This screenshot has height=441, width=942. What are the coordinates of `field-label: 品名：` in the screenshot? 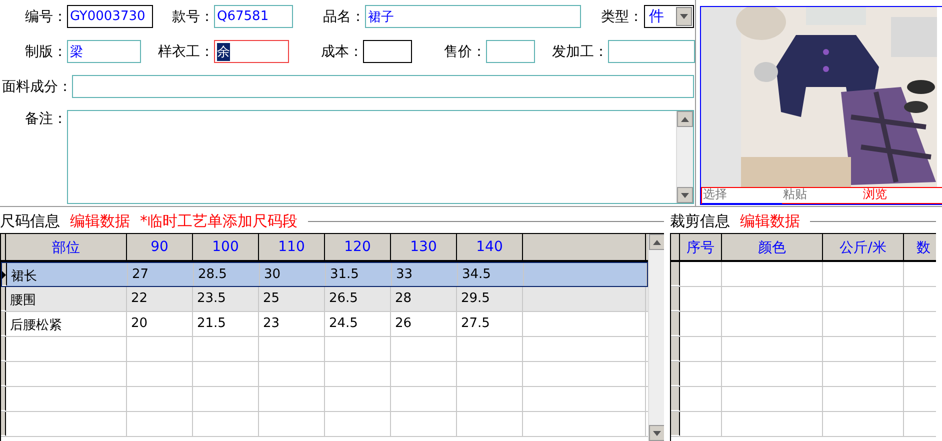 It's located at (343, 17).